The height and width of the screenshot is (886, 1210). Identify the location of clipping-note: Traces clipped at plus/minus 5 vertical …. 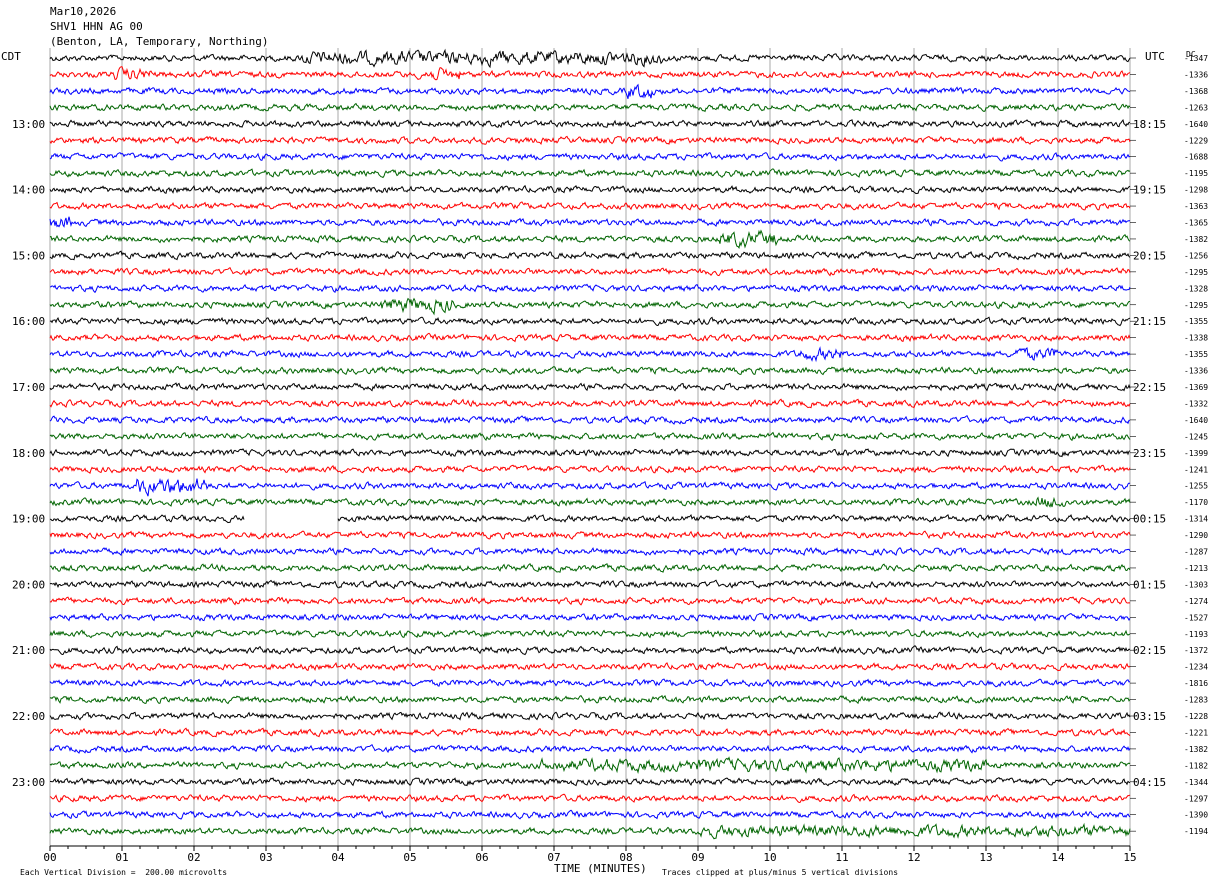
(780, 872).